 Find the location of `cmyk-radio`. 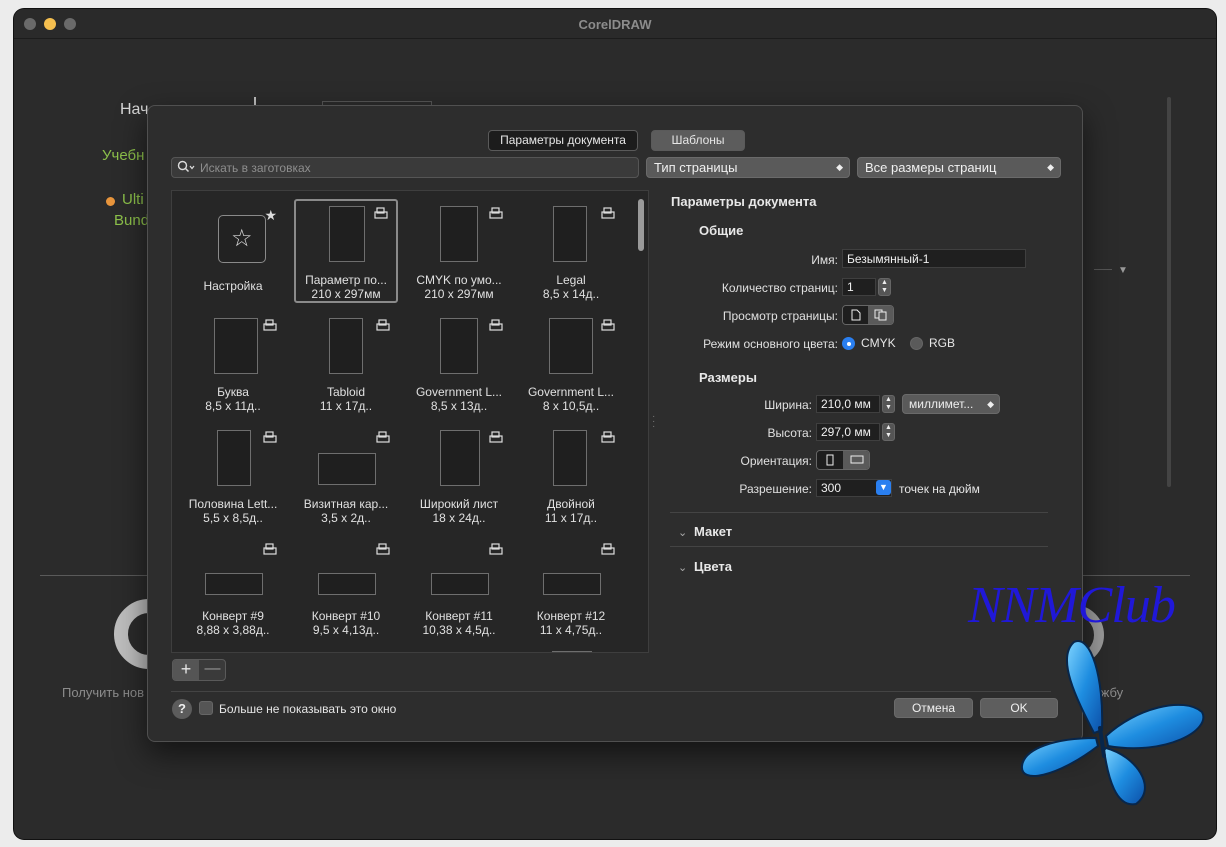

cmyk-radio is located at coordinates (848, 343).